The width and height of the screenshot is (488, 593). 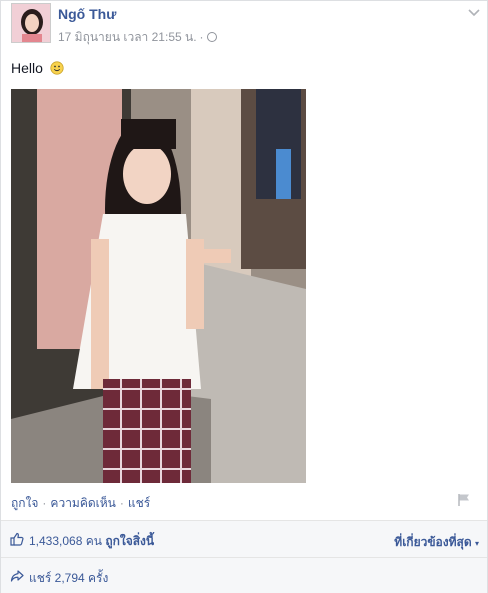 I want to click on smiley-icon, so click(x=57, y=68).